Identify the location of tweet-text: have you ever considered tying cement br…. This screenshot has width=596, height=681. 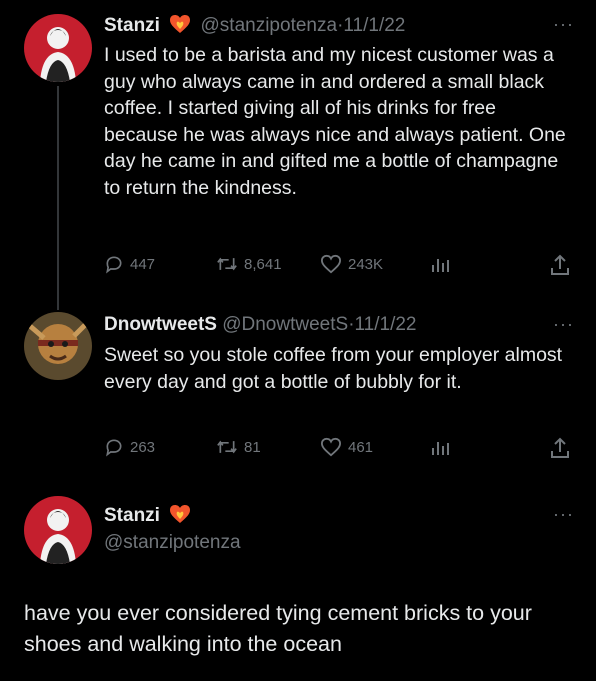
(278, 628).